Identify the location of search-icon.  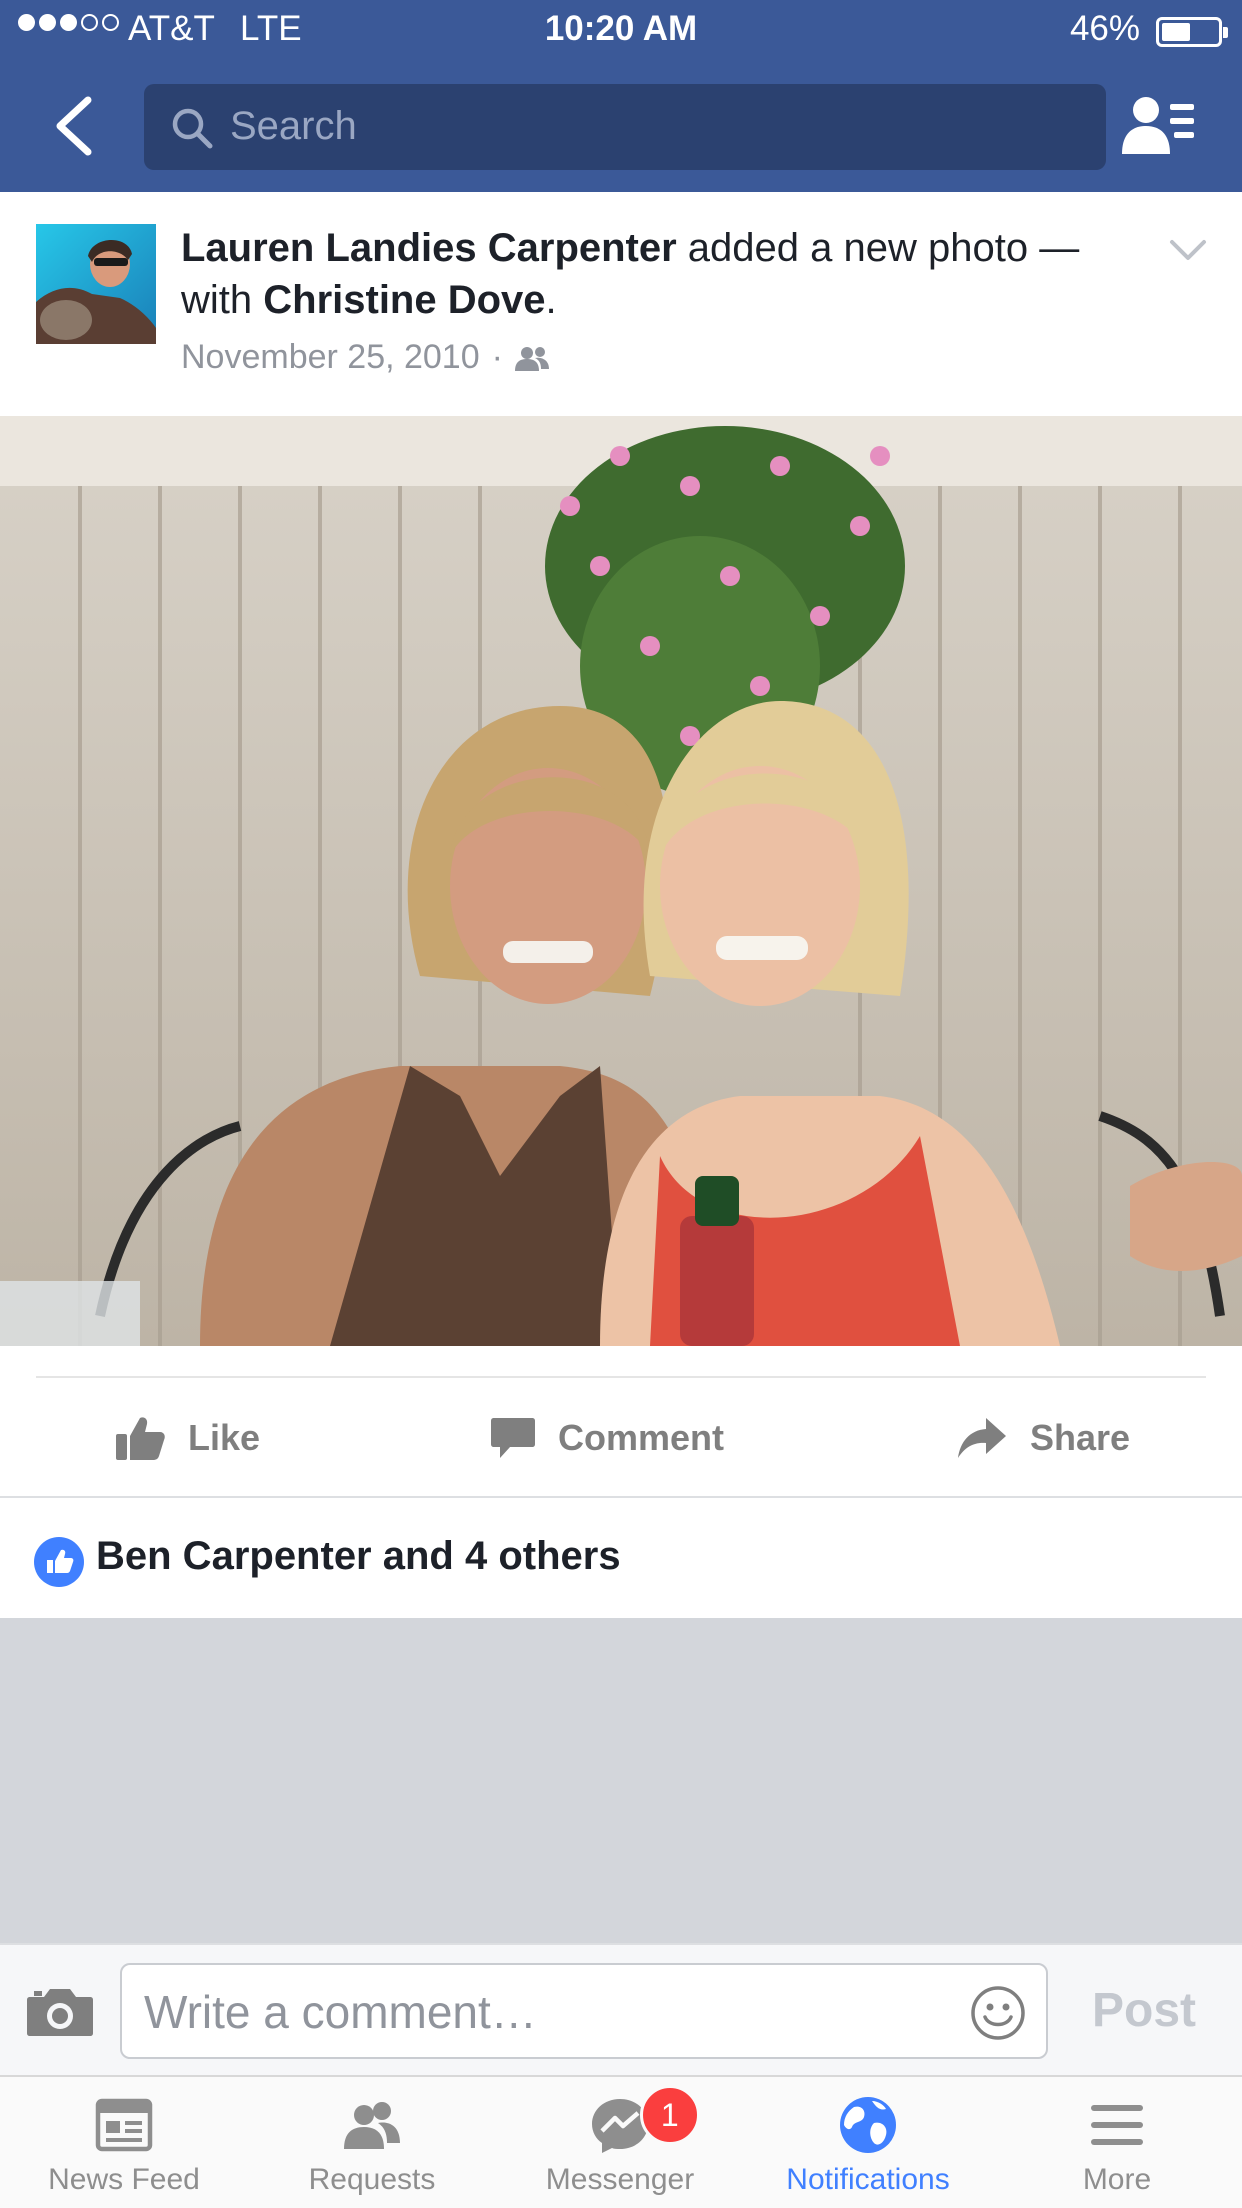
(192, 128).